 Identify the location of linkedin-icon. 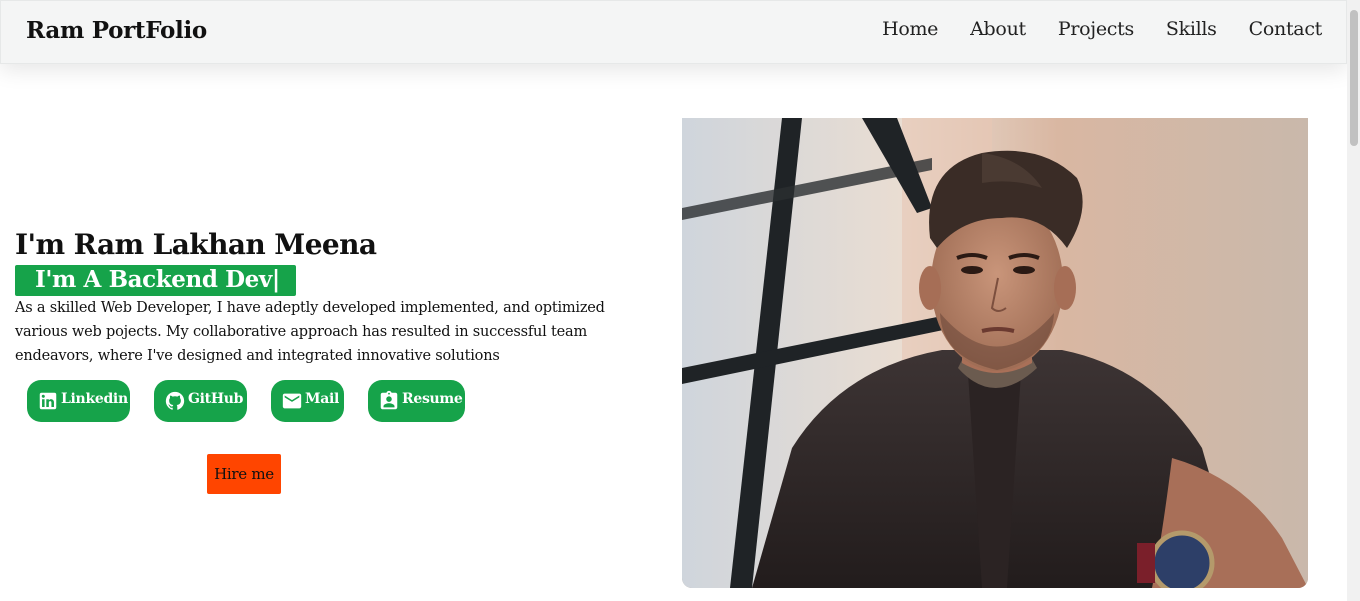
(48, 401).